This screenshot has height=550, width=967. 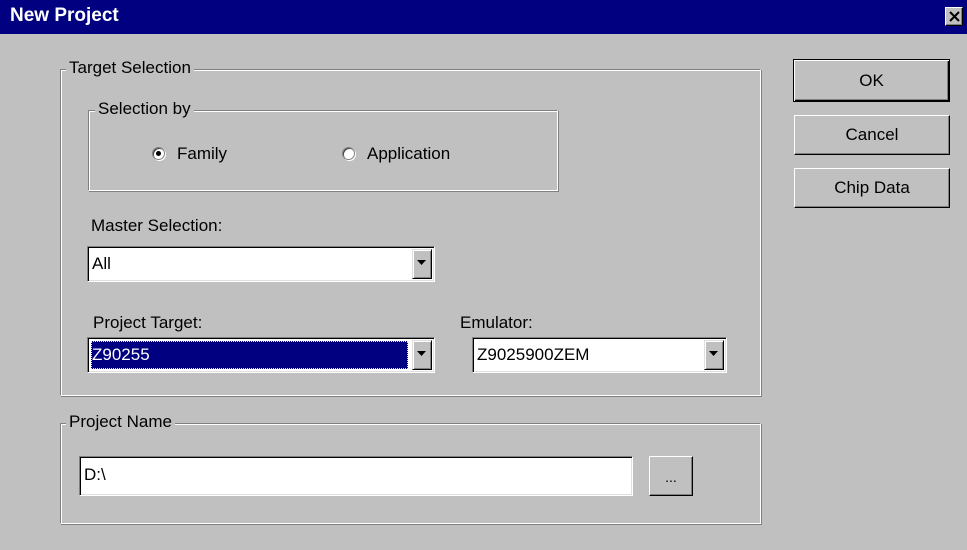 I want to click on family-radio, so click(x=158, y=153).